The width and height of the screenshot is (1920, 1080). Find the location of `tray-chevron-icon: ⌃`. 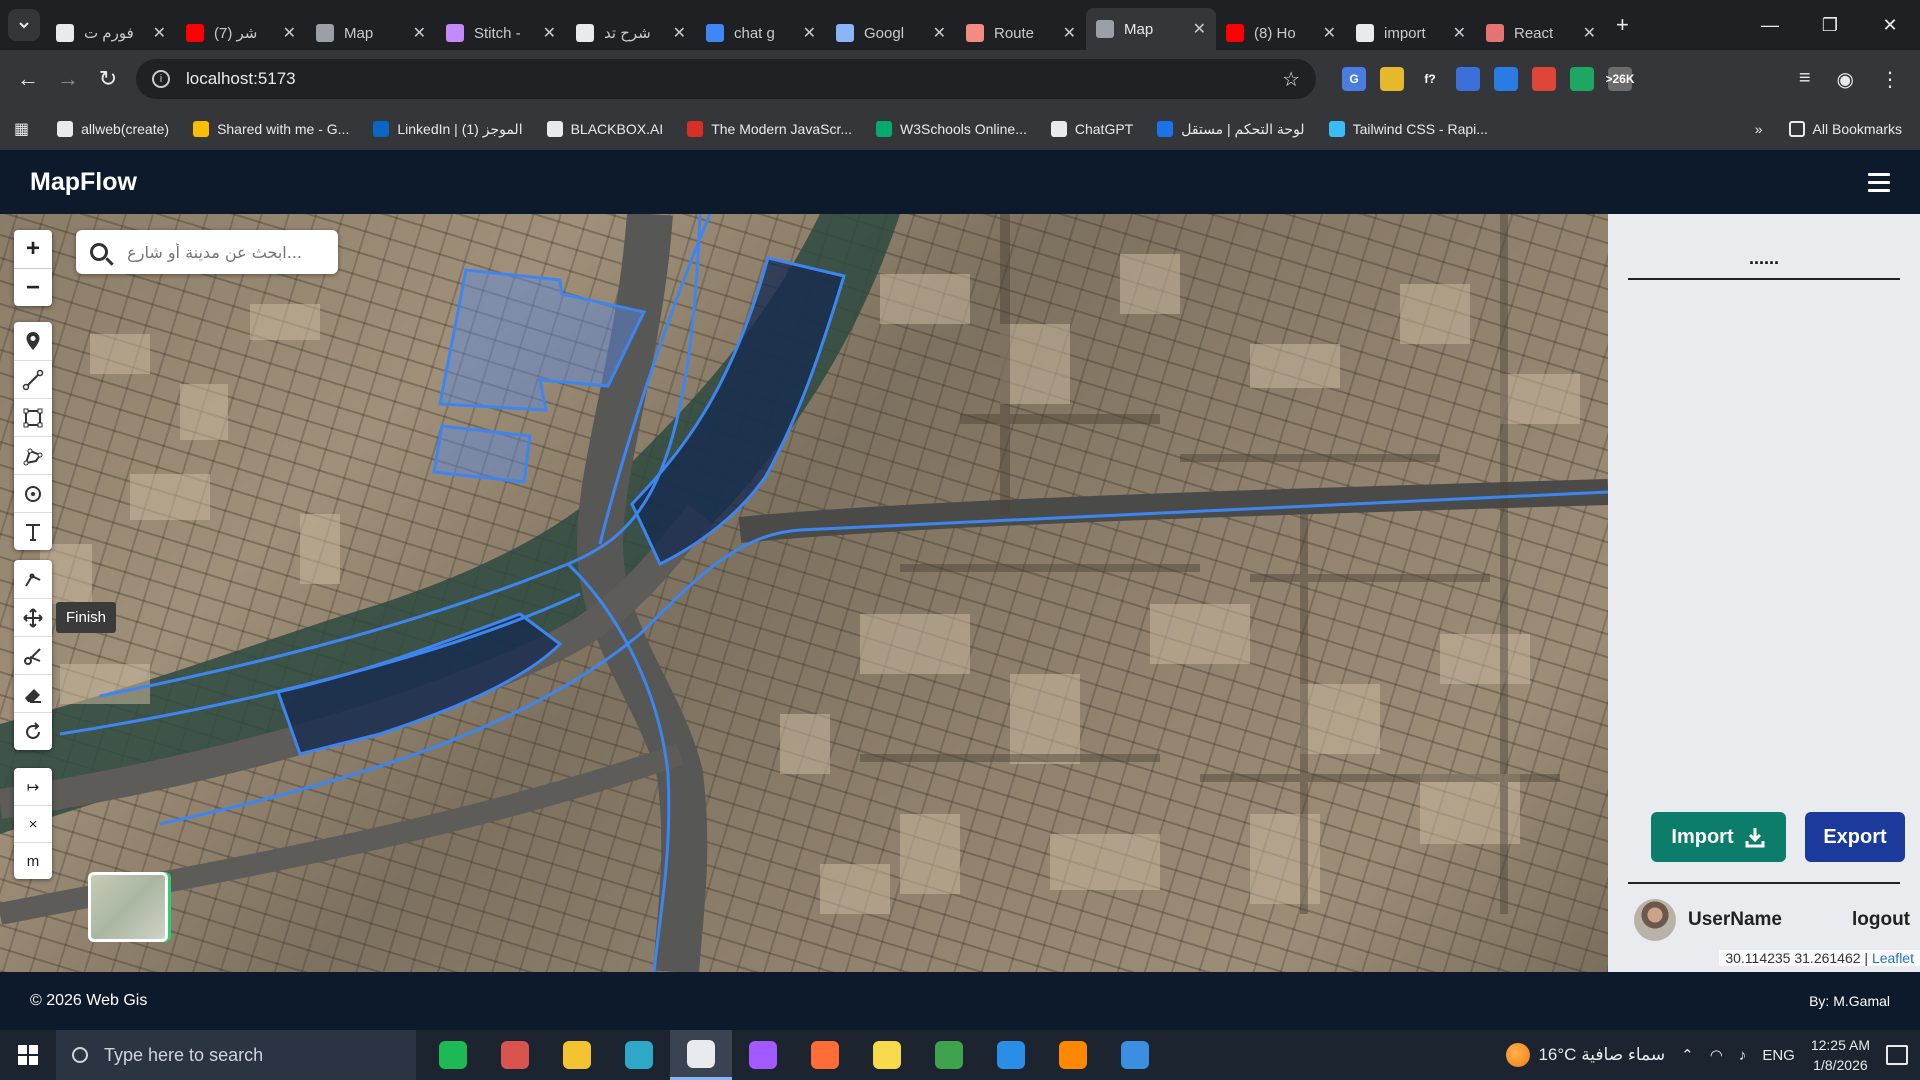

tray-chevron-icon: ⌃ is located at coordinates (1687, 1055).